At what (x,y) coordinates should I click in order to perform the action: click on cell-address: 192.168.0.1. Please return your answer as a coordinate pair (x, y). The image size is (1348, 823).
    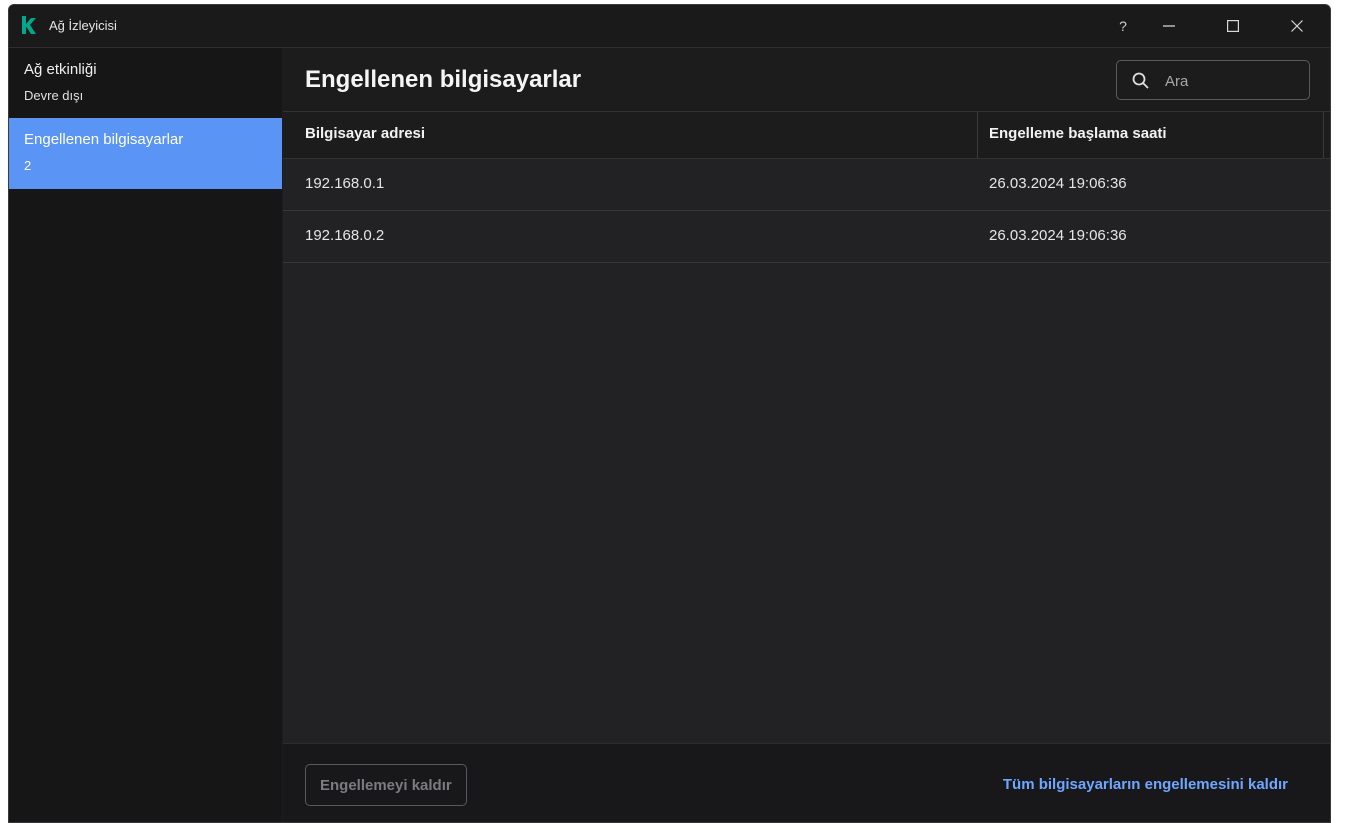
    Looking at the image, I should click on (345, 183).